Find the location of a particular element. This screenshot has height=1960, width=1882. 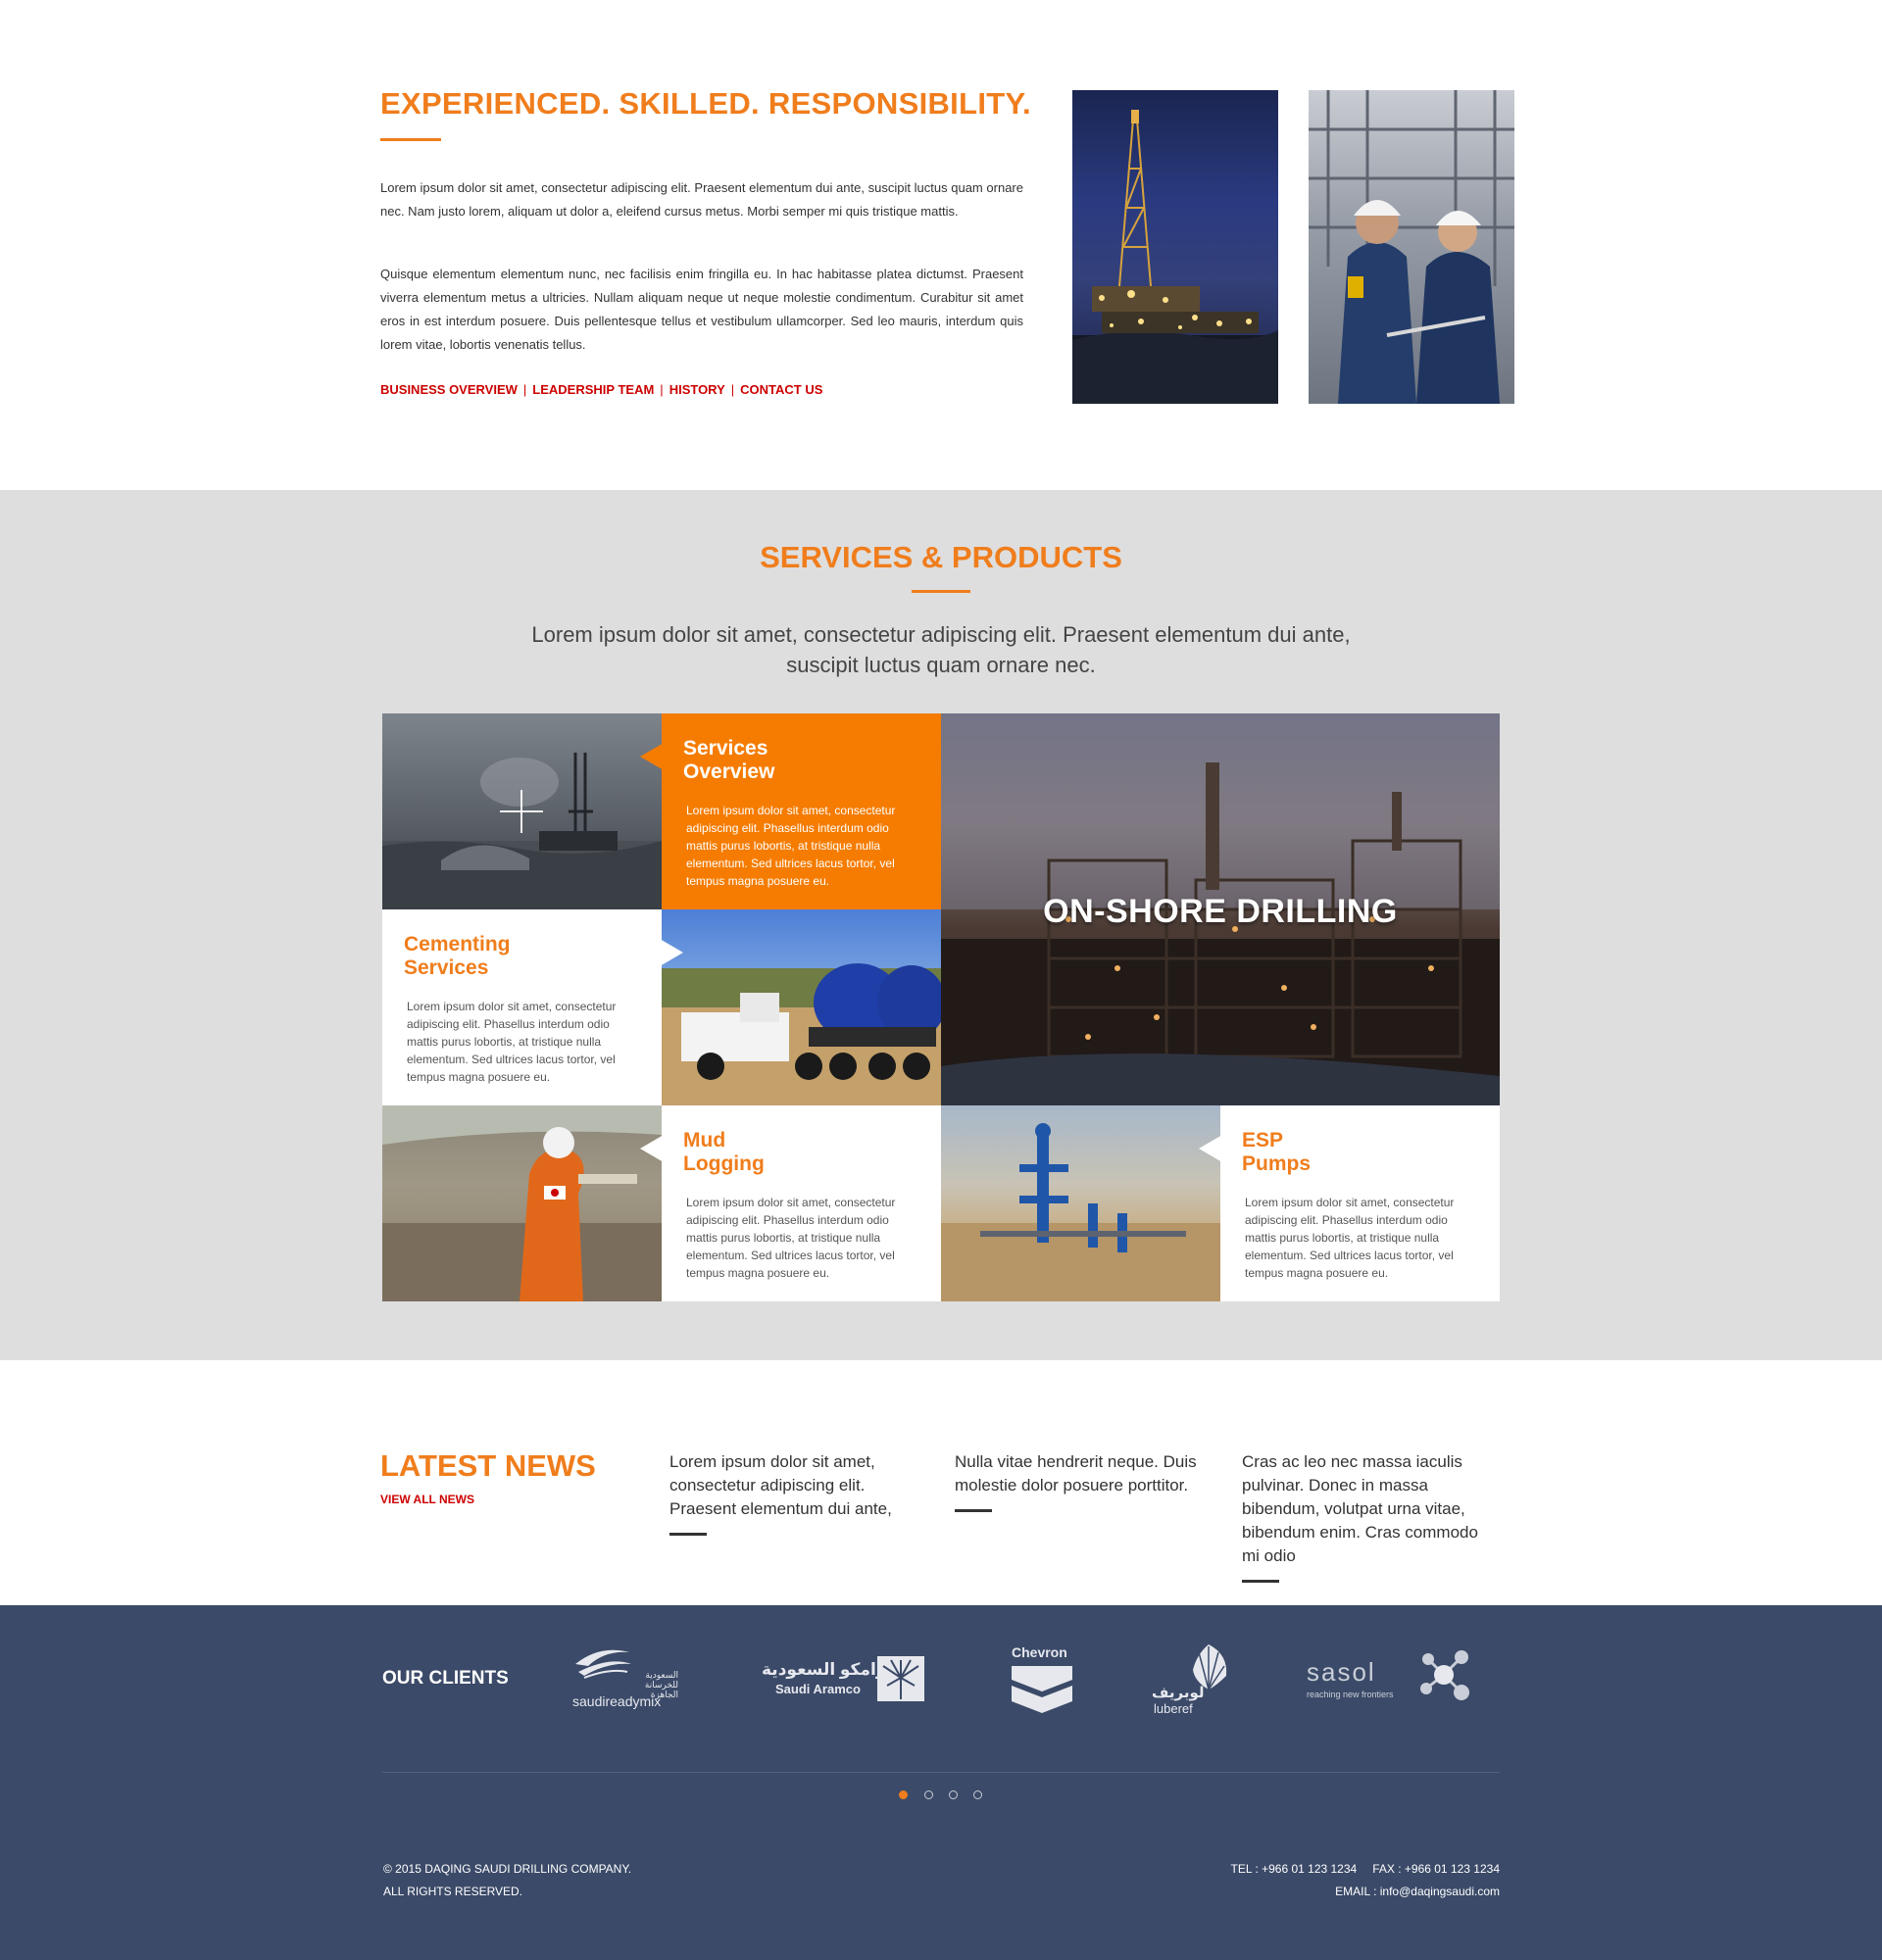

cementing-services-heading: Cementing Services is located at coordinates (458, 956).